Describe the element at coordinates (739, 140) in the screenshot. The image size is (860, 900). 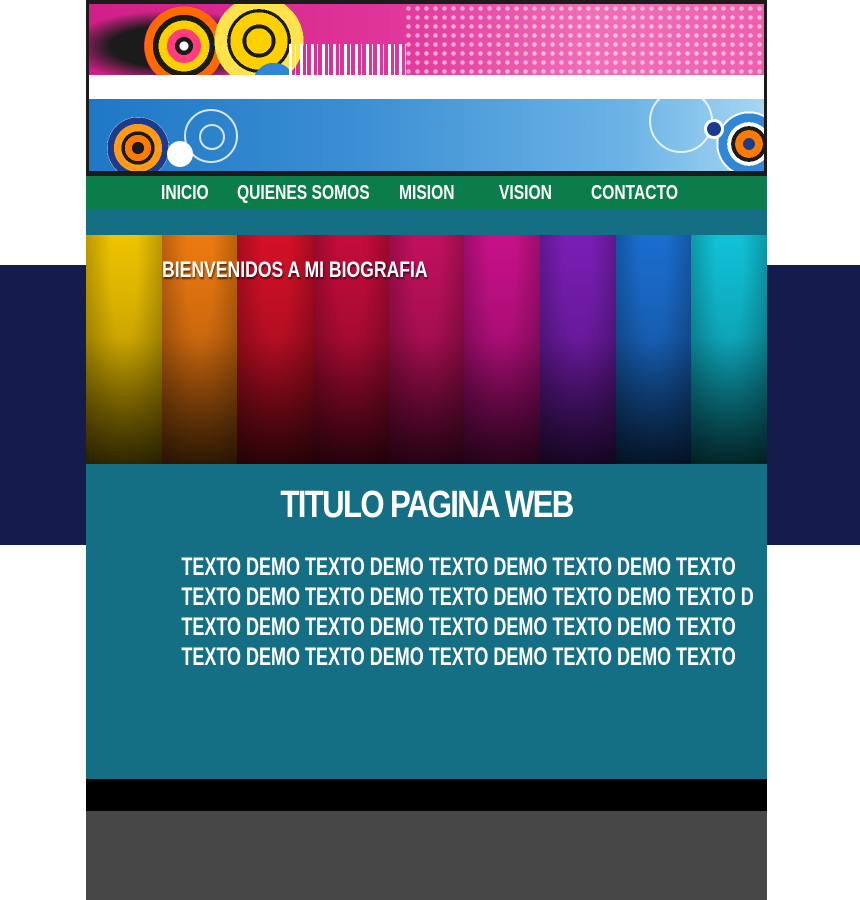
I see `right-target-circle-graphic` at that location.